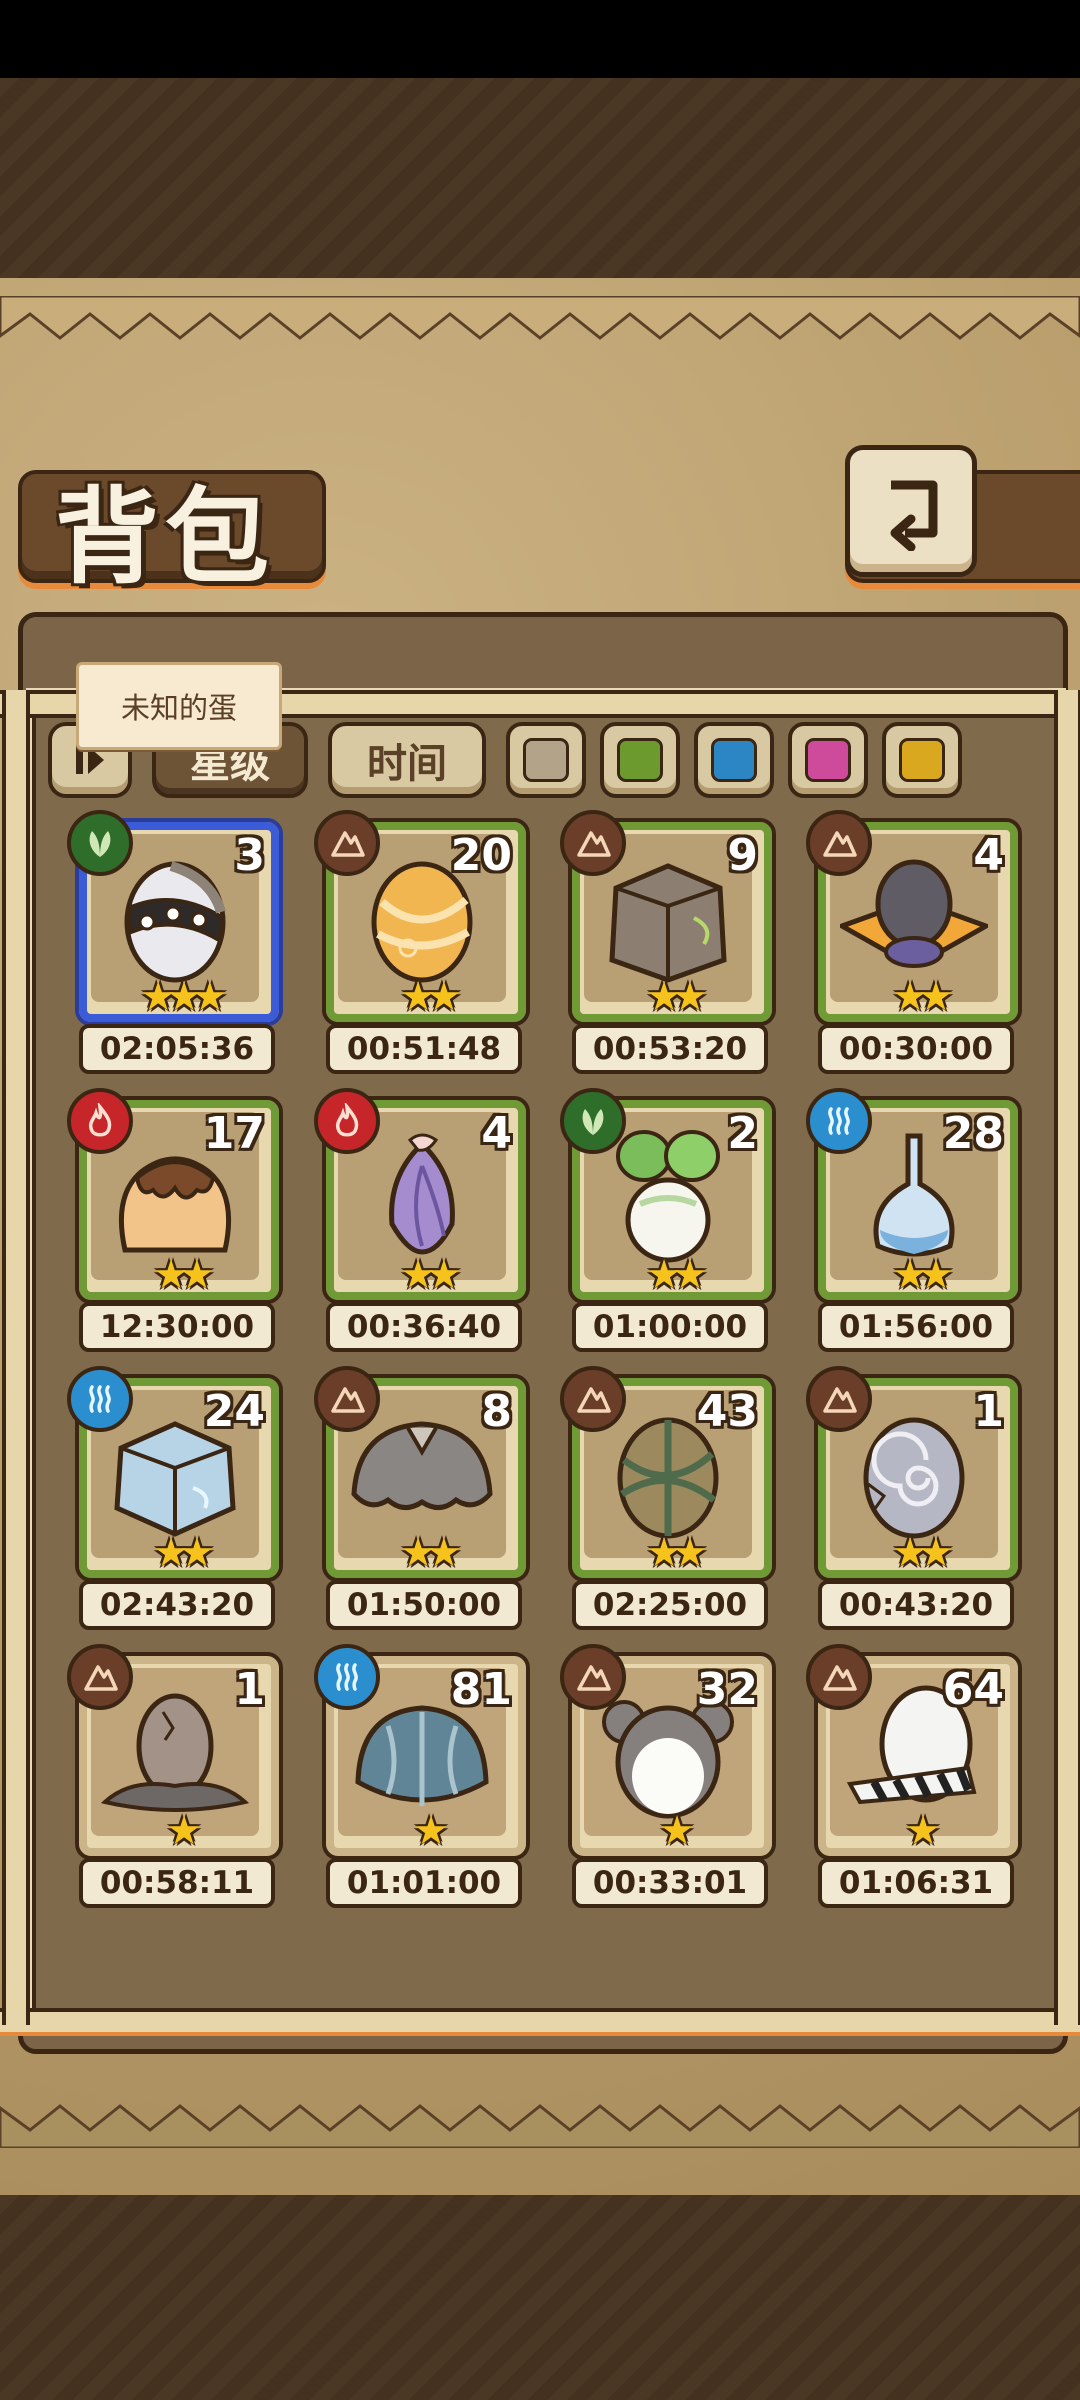 The width and height of the screenshot is (1080, 2400). Describe the element at coordinates (668, 1474) in the screenshot. I see `egg-card: 43 ★★` at that location.